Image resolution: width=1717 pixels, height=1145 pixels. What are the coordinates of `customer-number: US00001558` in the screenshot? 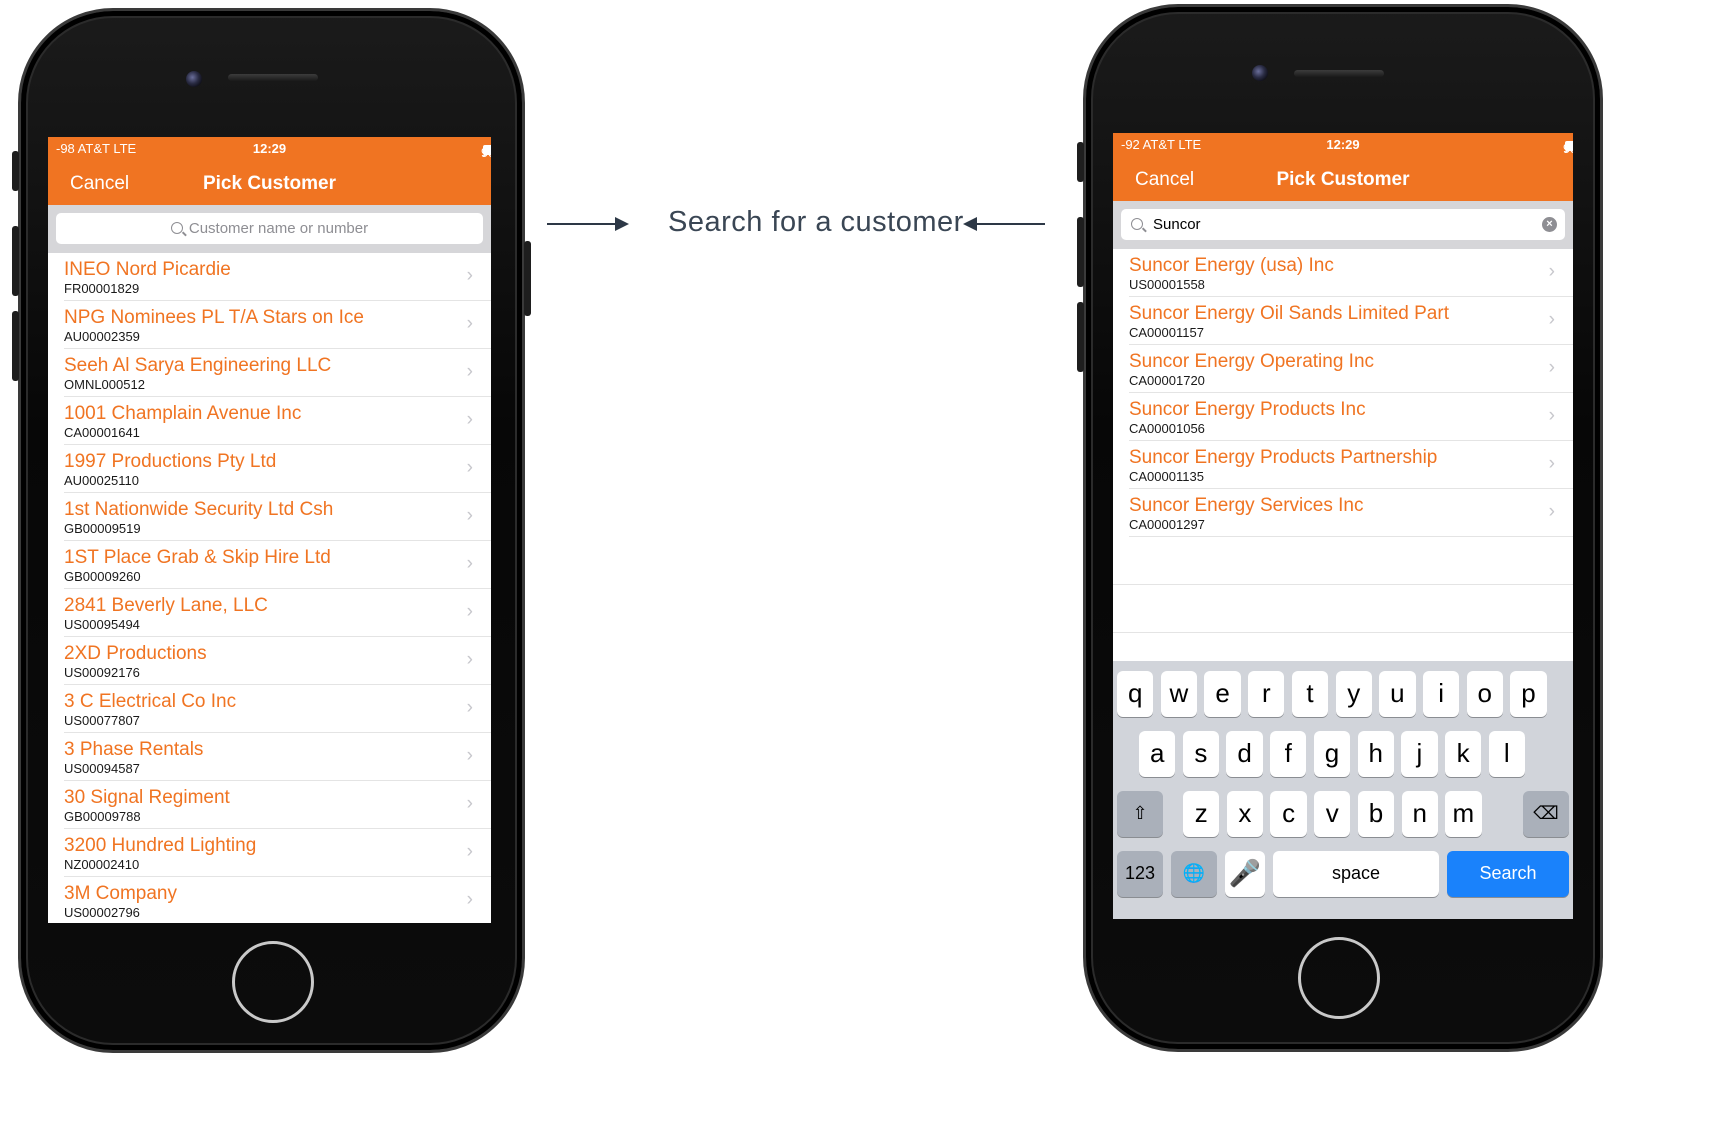 It's located at (1167, 284).